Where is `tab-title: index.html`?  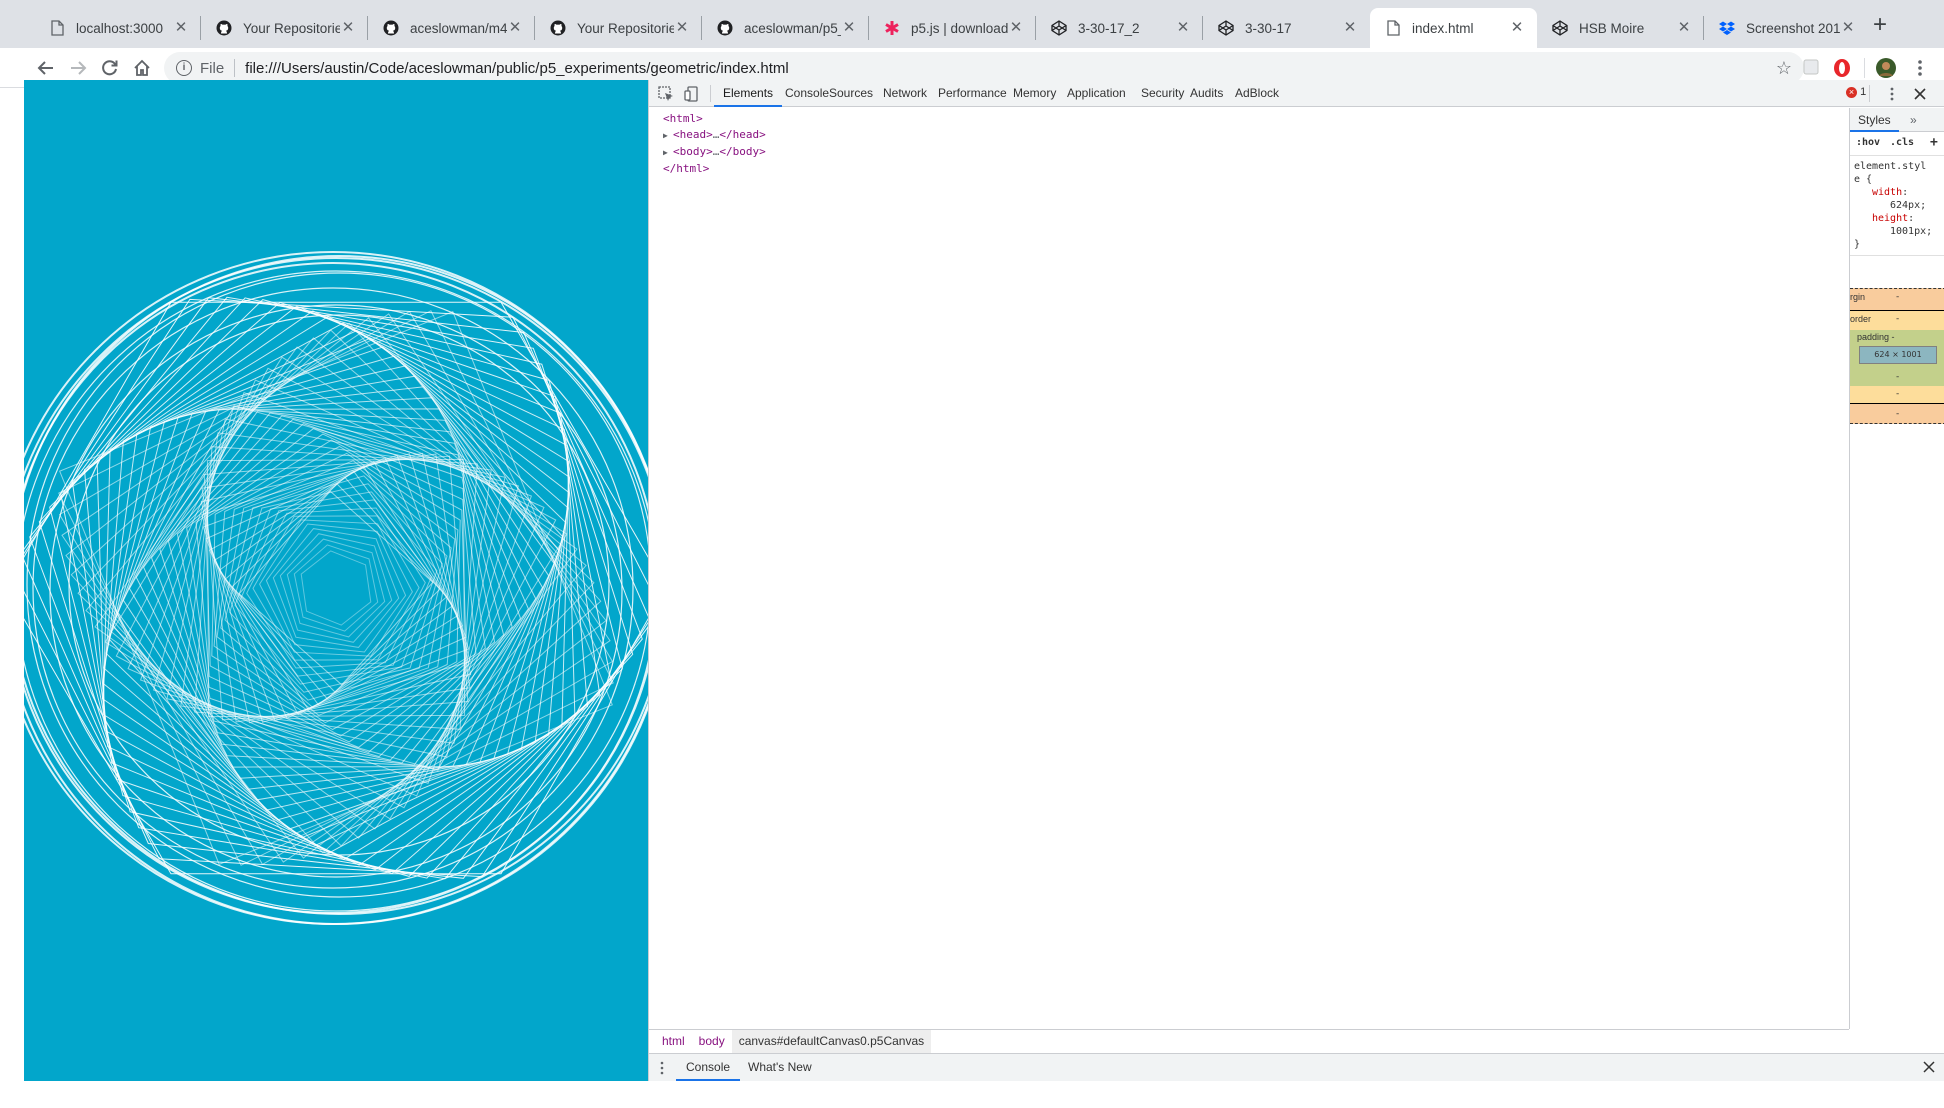
tab-title: index.html is located at coordinates (1443, 28).